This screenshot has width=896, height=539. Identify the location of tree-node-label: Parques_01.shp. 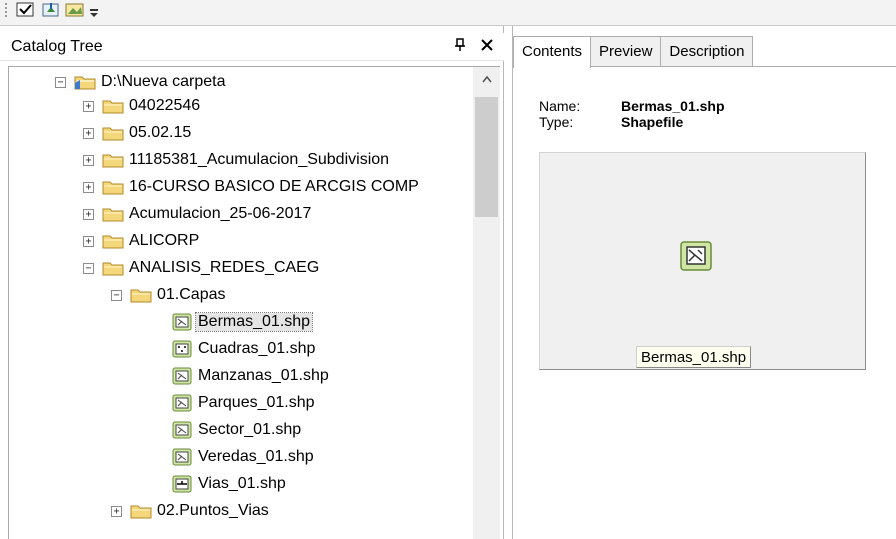
(256, 402).